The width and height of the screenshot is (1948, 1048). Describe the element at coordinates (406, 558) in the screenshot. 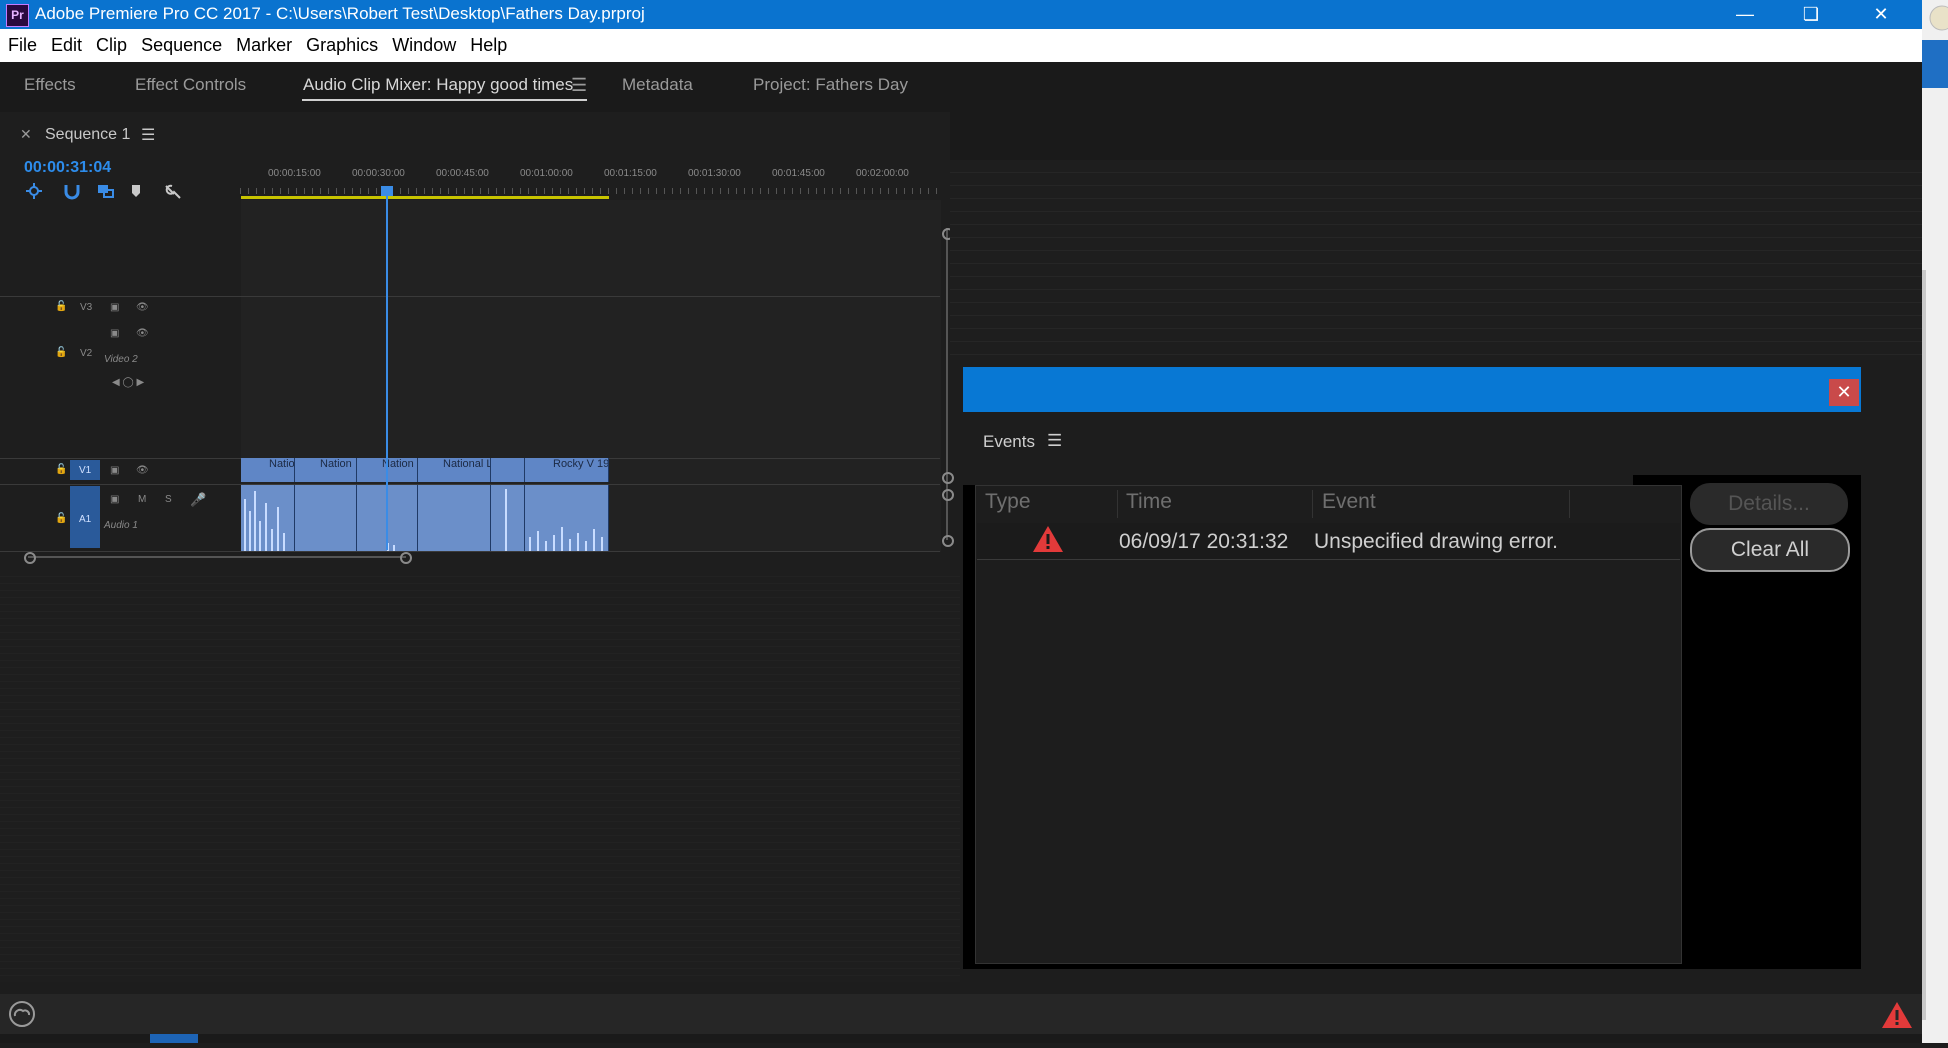

I see `scroll-handle-right` at that location.